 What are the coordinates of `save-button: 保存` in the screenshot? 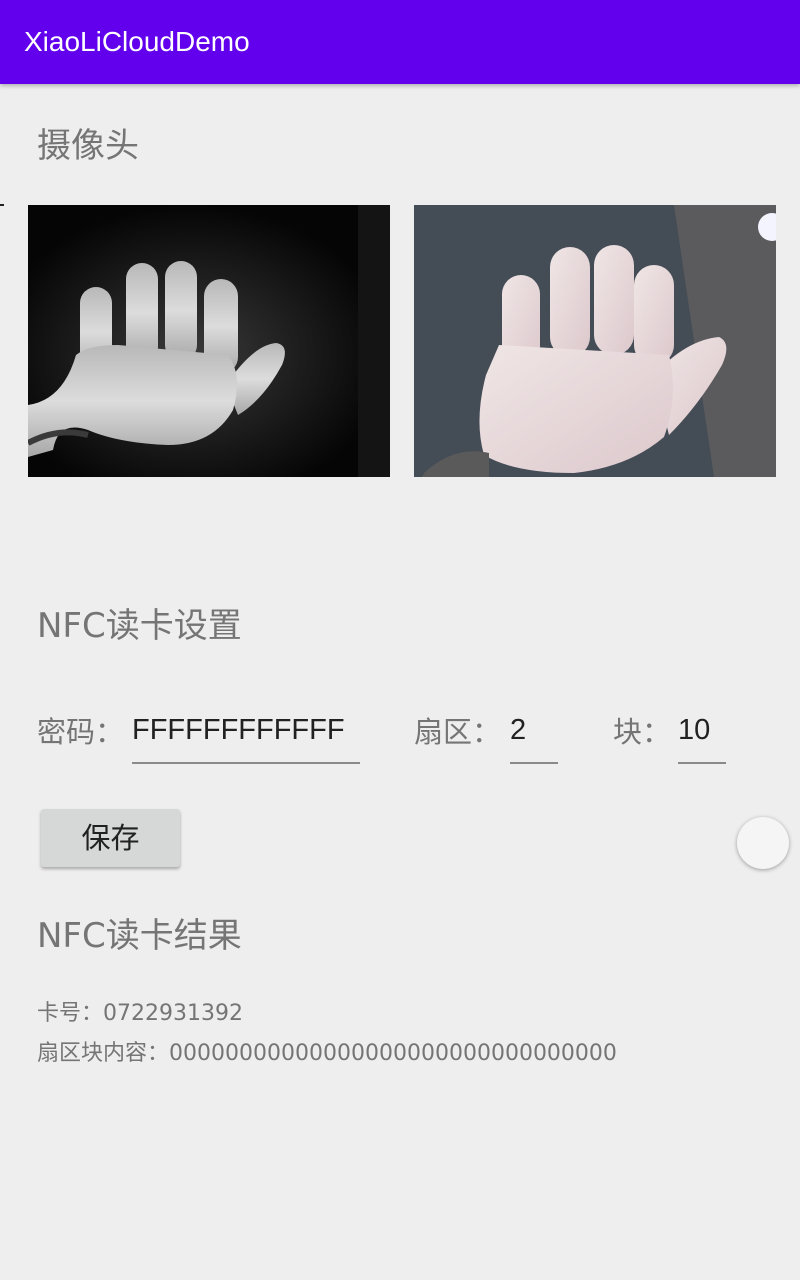 It's located at (110, 838).